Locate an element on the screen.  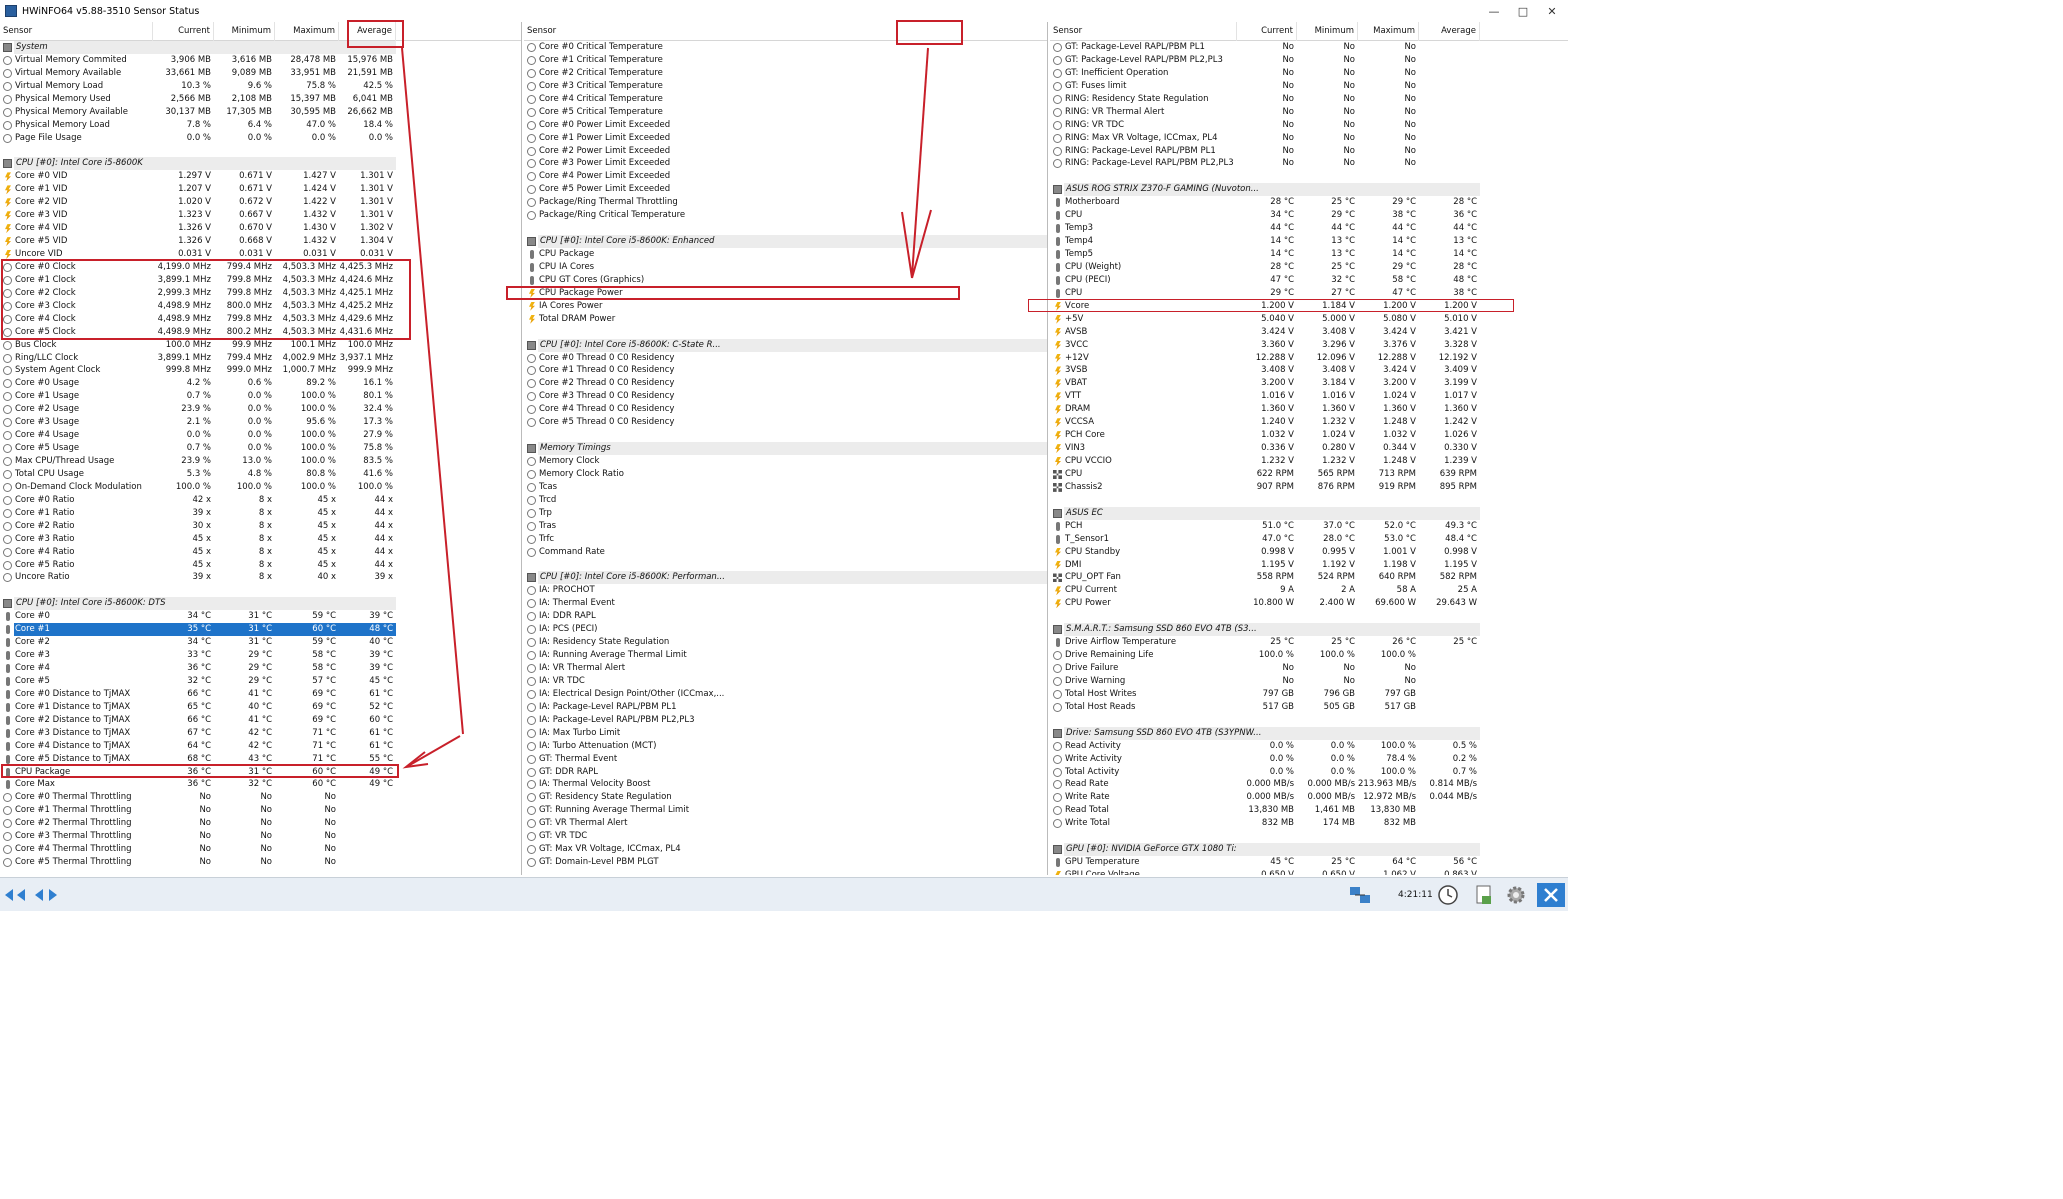
sensor-row: Core #1 Ratio 39 x 8 x 45 x 44 x is located at coordinates (260, 513).